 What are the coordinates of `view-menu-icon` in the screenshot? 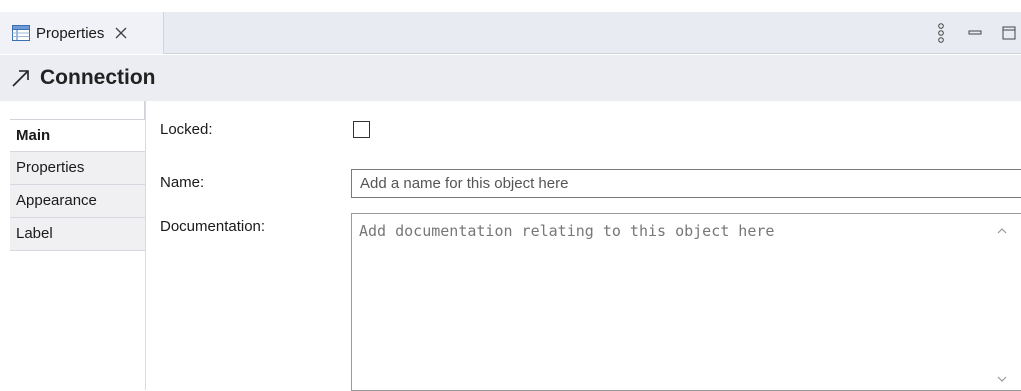 It's located at (941, 33).